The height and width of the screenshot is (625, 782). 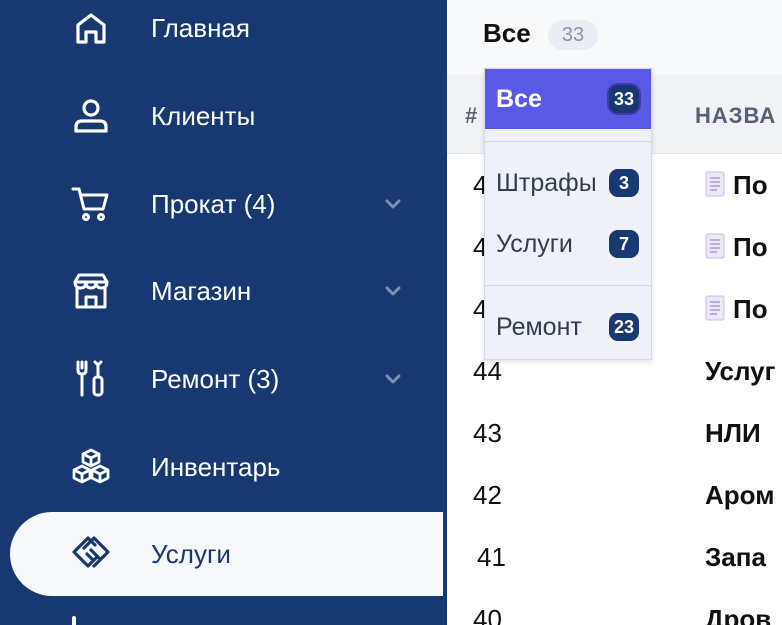 I want to click on category-dropdown: Все 33 Штрафы 3 Услуги 7 Ремонт 23, so click(x=568, y=214).